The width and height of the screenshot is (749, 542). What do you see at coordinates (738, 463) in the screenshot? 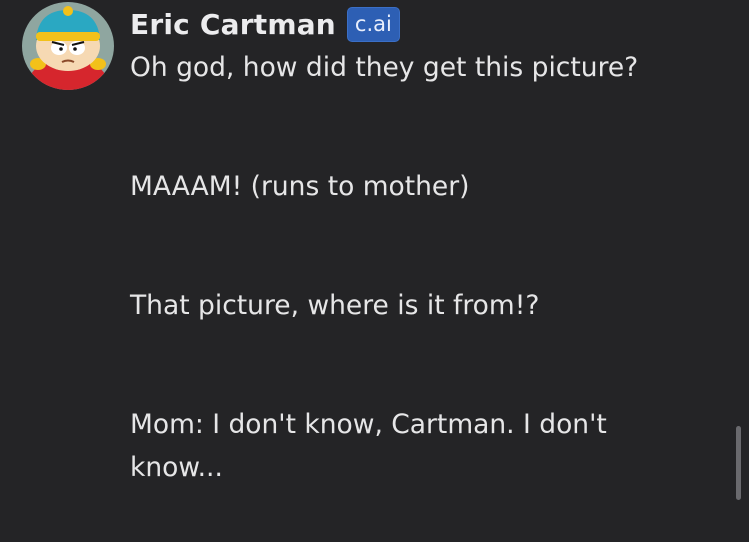
I see `scrollbar-thumb` at bounding box center [738, 463].